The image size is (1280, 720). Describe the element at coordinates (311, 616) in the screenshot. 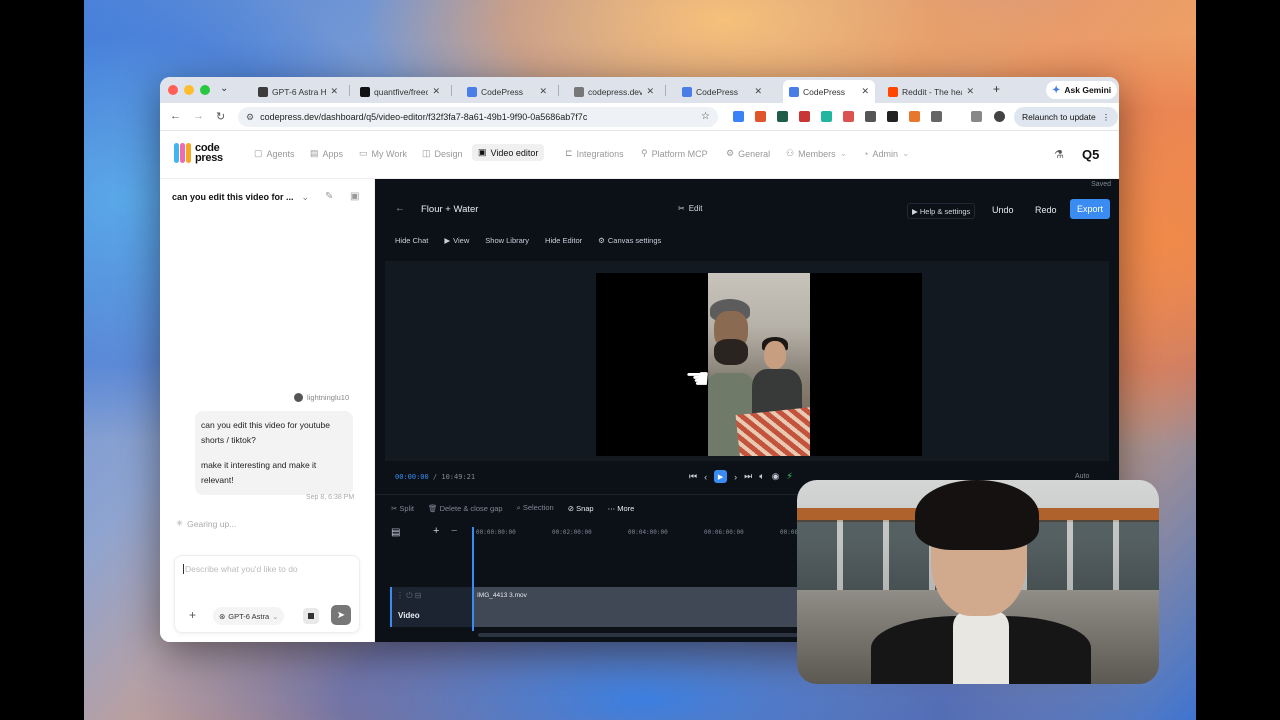

I see `stop-button` at that location.